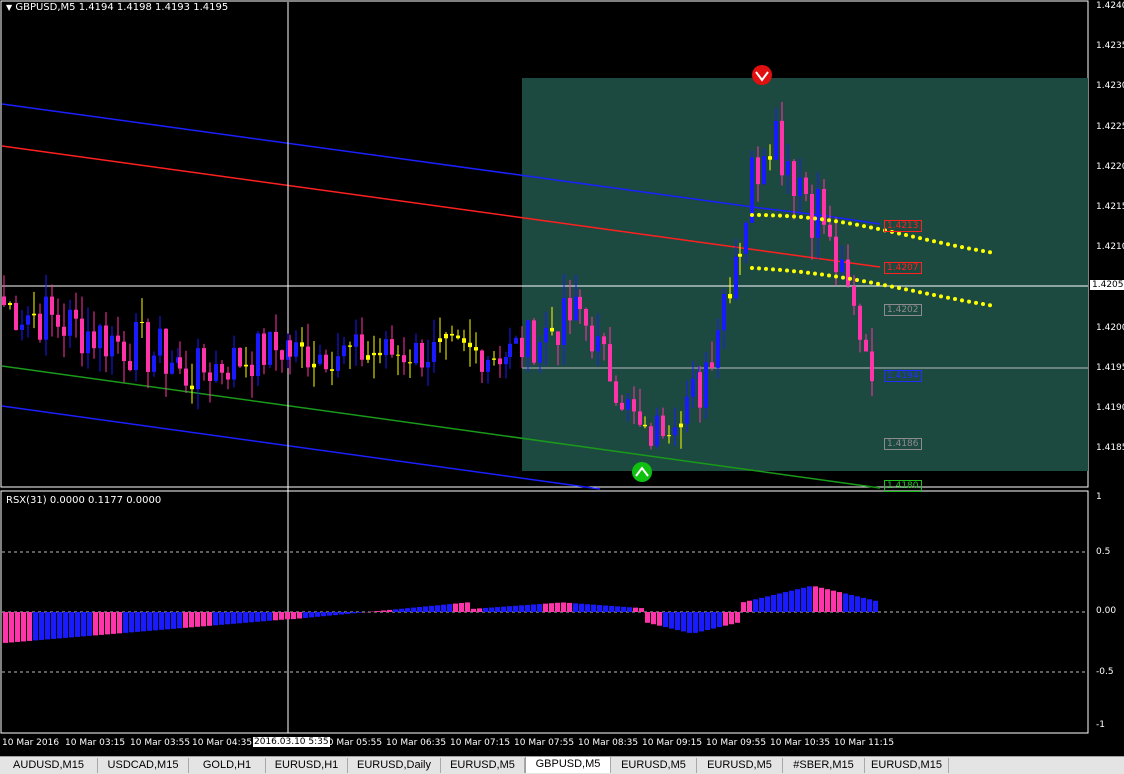 The image size is (1124, 774). What do you see at coordinates (907, 765) in the screenshot?
I see `chart-tab: EURUSD,M15` at bounding box center [907, 765].